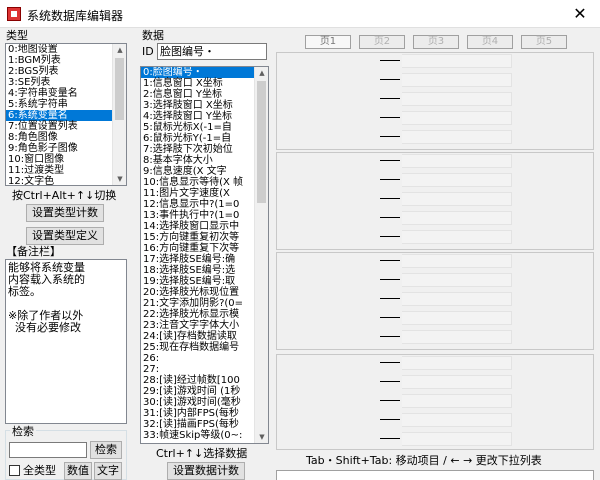 The width and height of the screenshot is (600, 480). What do you see at coordinates (66, 104) in the screenshot?
I see `list-item: 5:系统字符串` at bounding box center [66, 104].